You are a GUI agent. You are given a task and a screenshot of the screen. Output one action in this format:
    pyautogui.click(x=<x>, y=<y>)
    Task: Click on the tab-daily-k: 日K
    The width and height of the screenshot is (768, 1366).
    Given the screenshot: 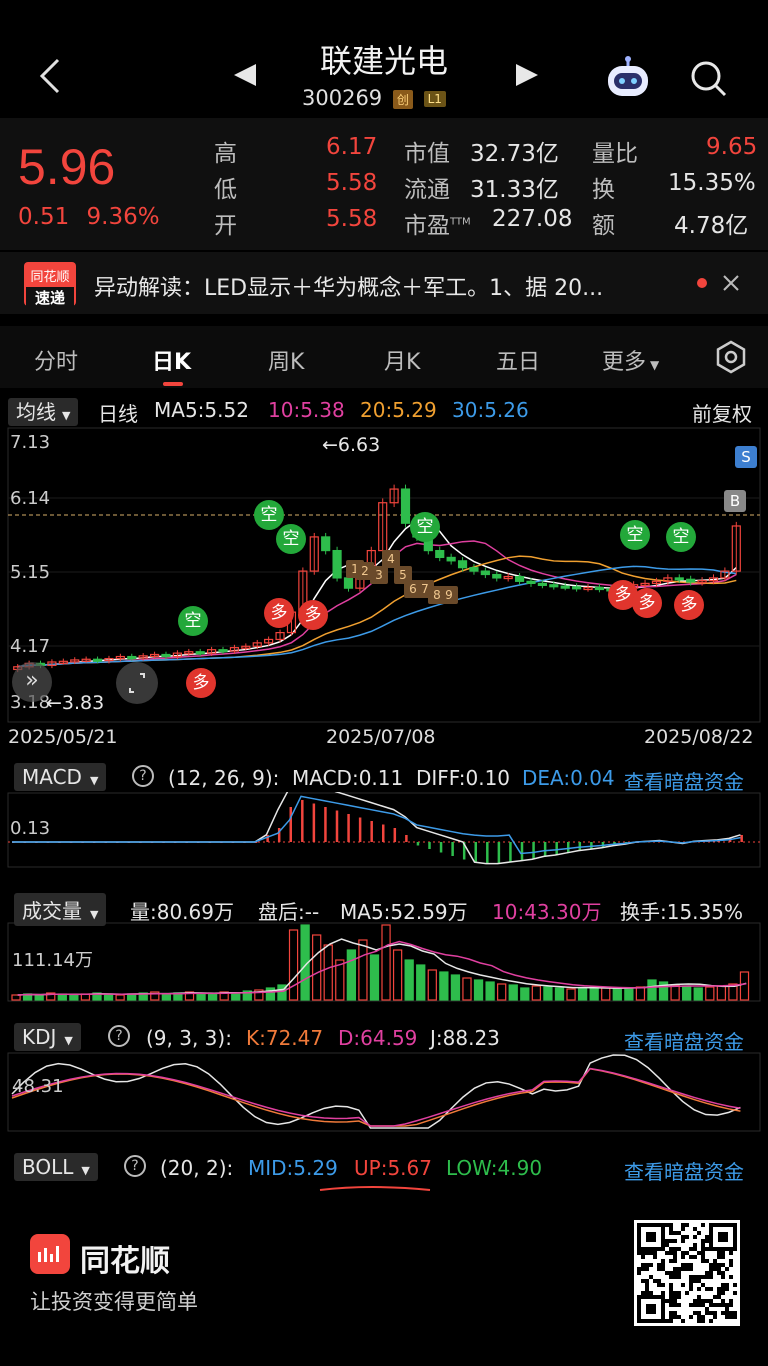 What is the action you would take?
    pyautogui.click(x=171, y=360)
    